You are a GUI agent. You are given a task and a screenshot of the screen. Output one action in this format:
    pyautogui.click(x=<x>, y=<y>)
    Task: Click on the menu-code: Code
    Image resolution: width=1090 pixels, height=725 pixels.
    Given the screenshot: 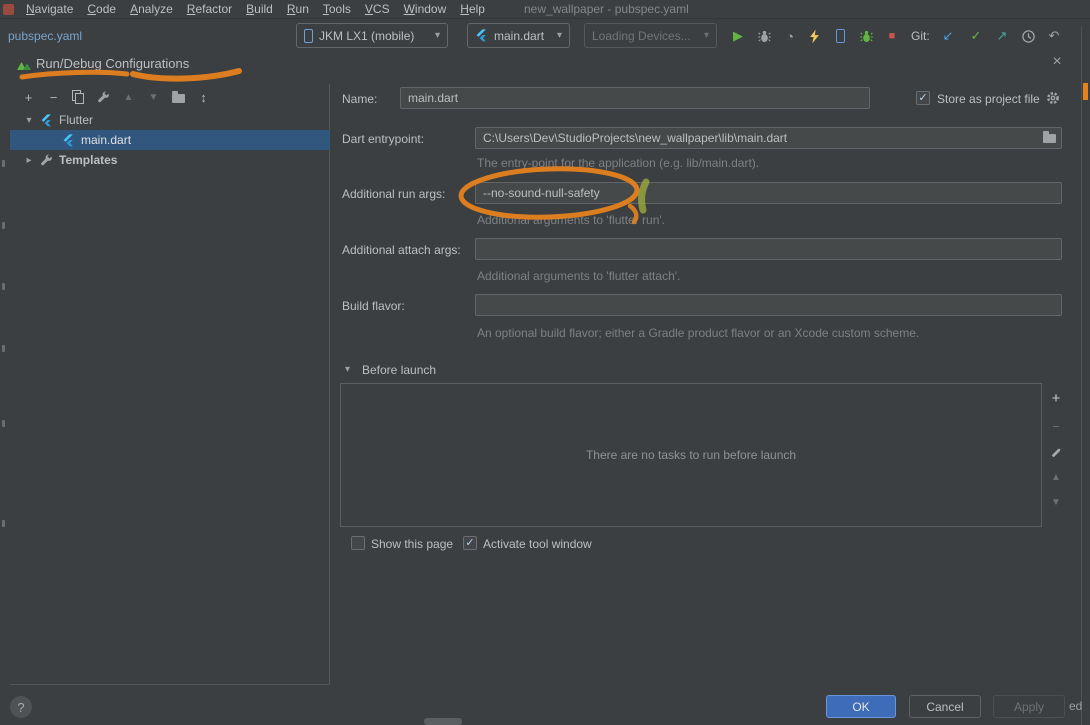 What is the action you would take?
    pyautogui.click(x=101, y=9)
    